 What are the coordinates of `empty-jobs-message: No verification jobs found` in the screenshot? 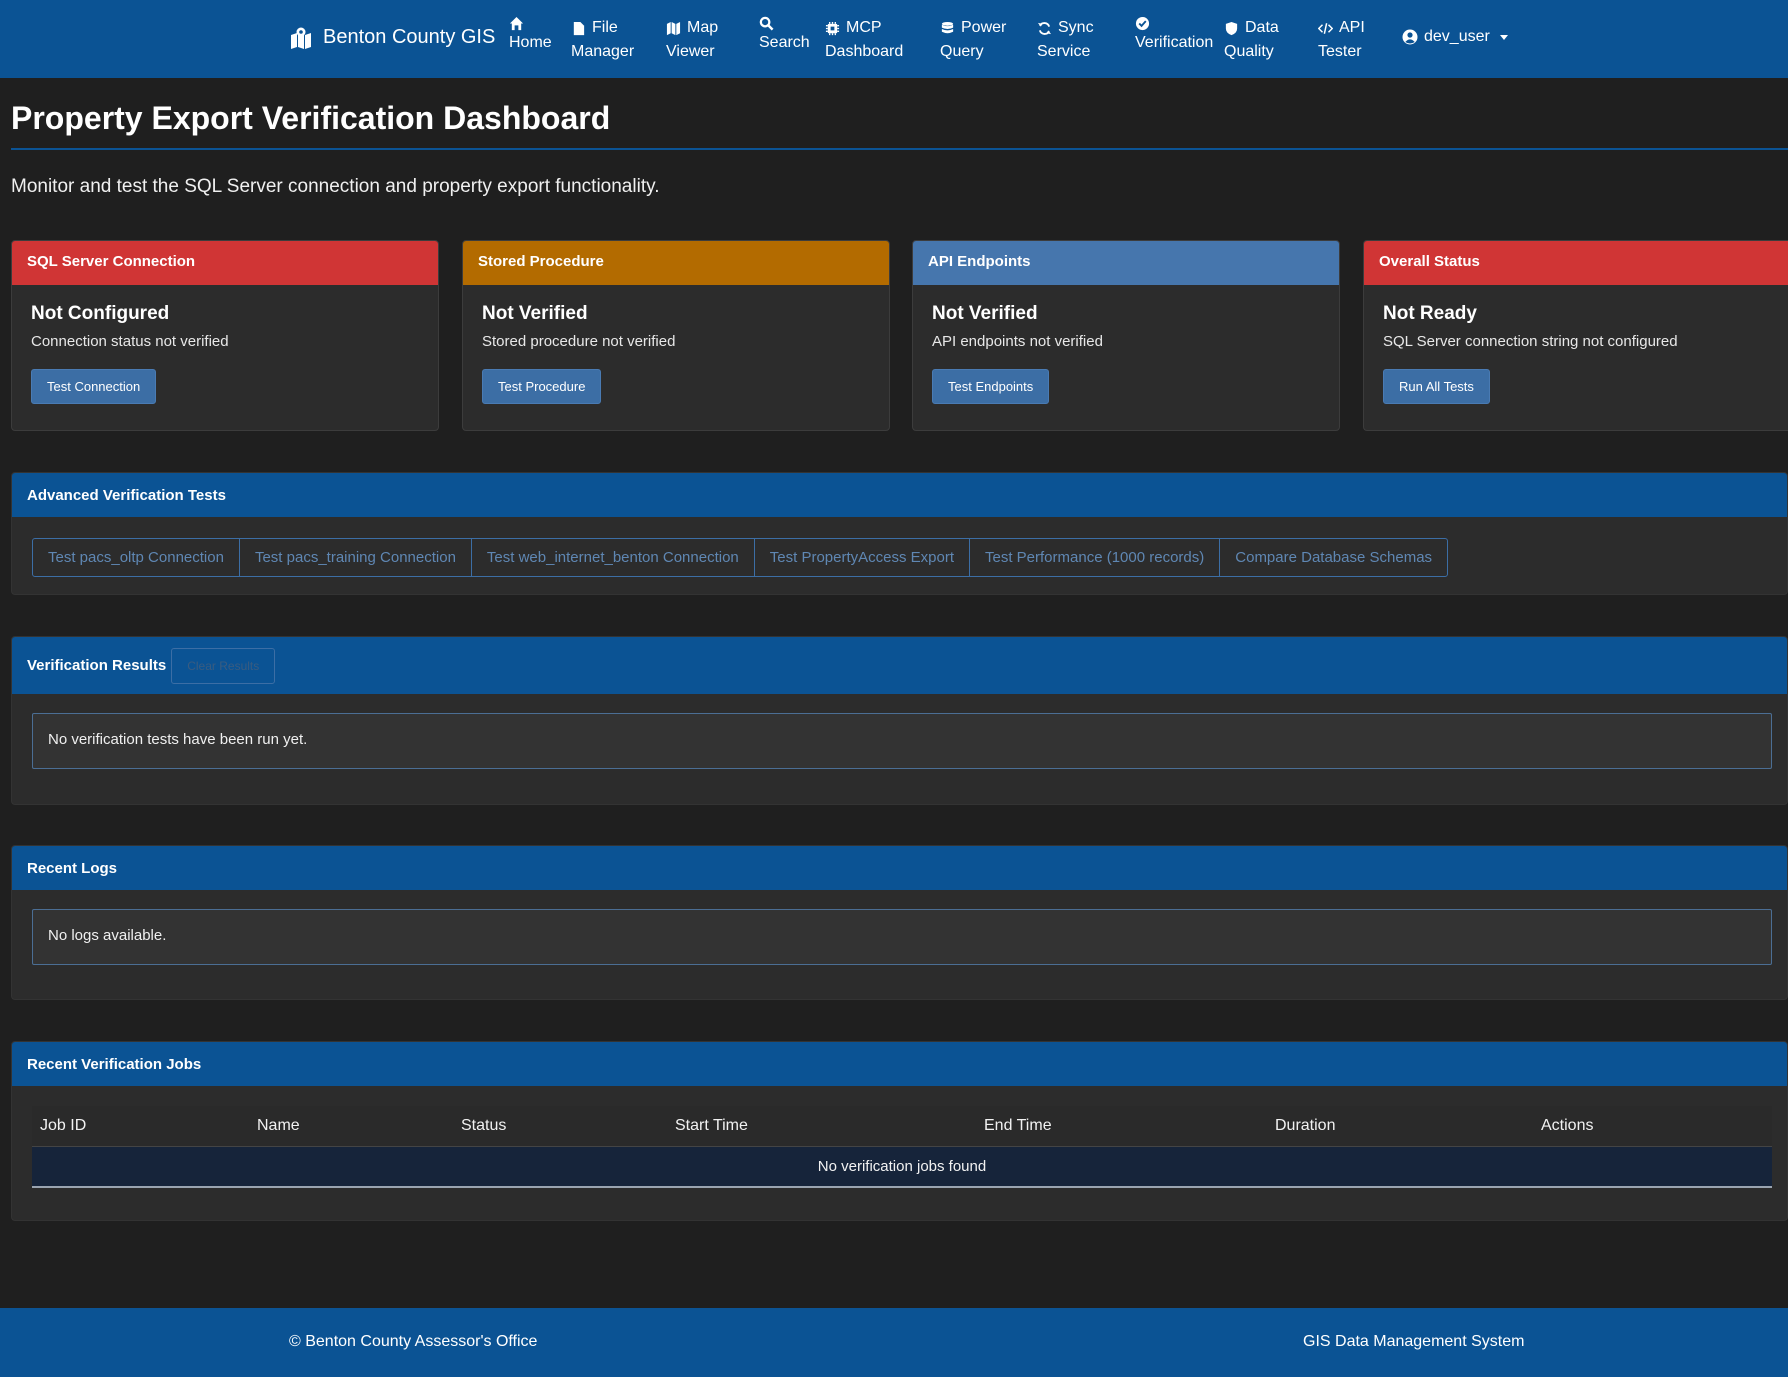 It's located at (902, 1167).